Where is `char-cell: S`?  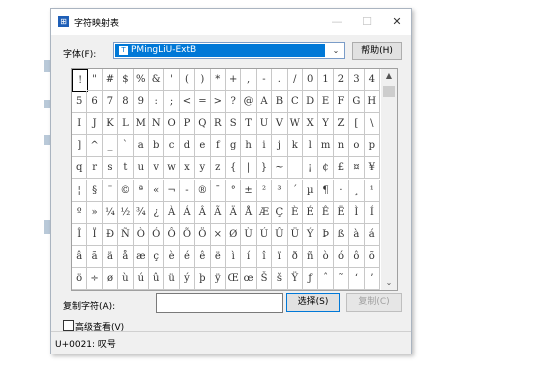
char-cell: S is located at coordinates (234, 124).